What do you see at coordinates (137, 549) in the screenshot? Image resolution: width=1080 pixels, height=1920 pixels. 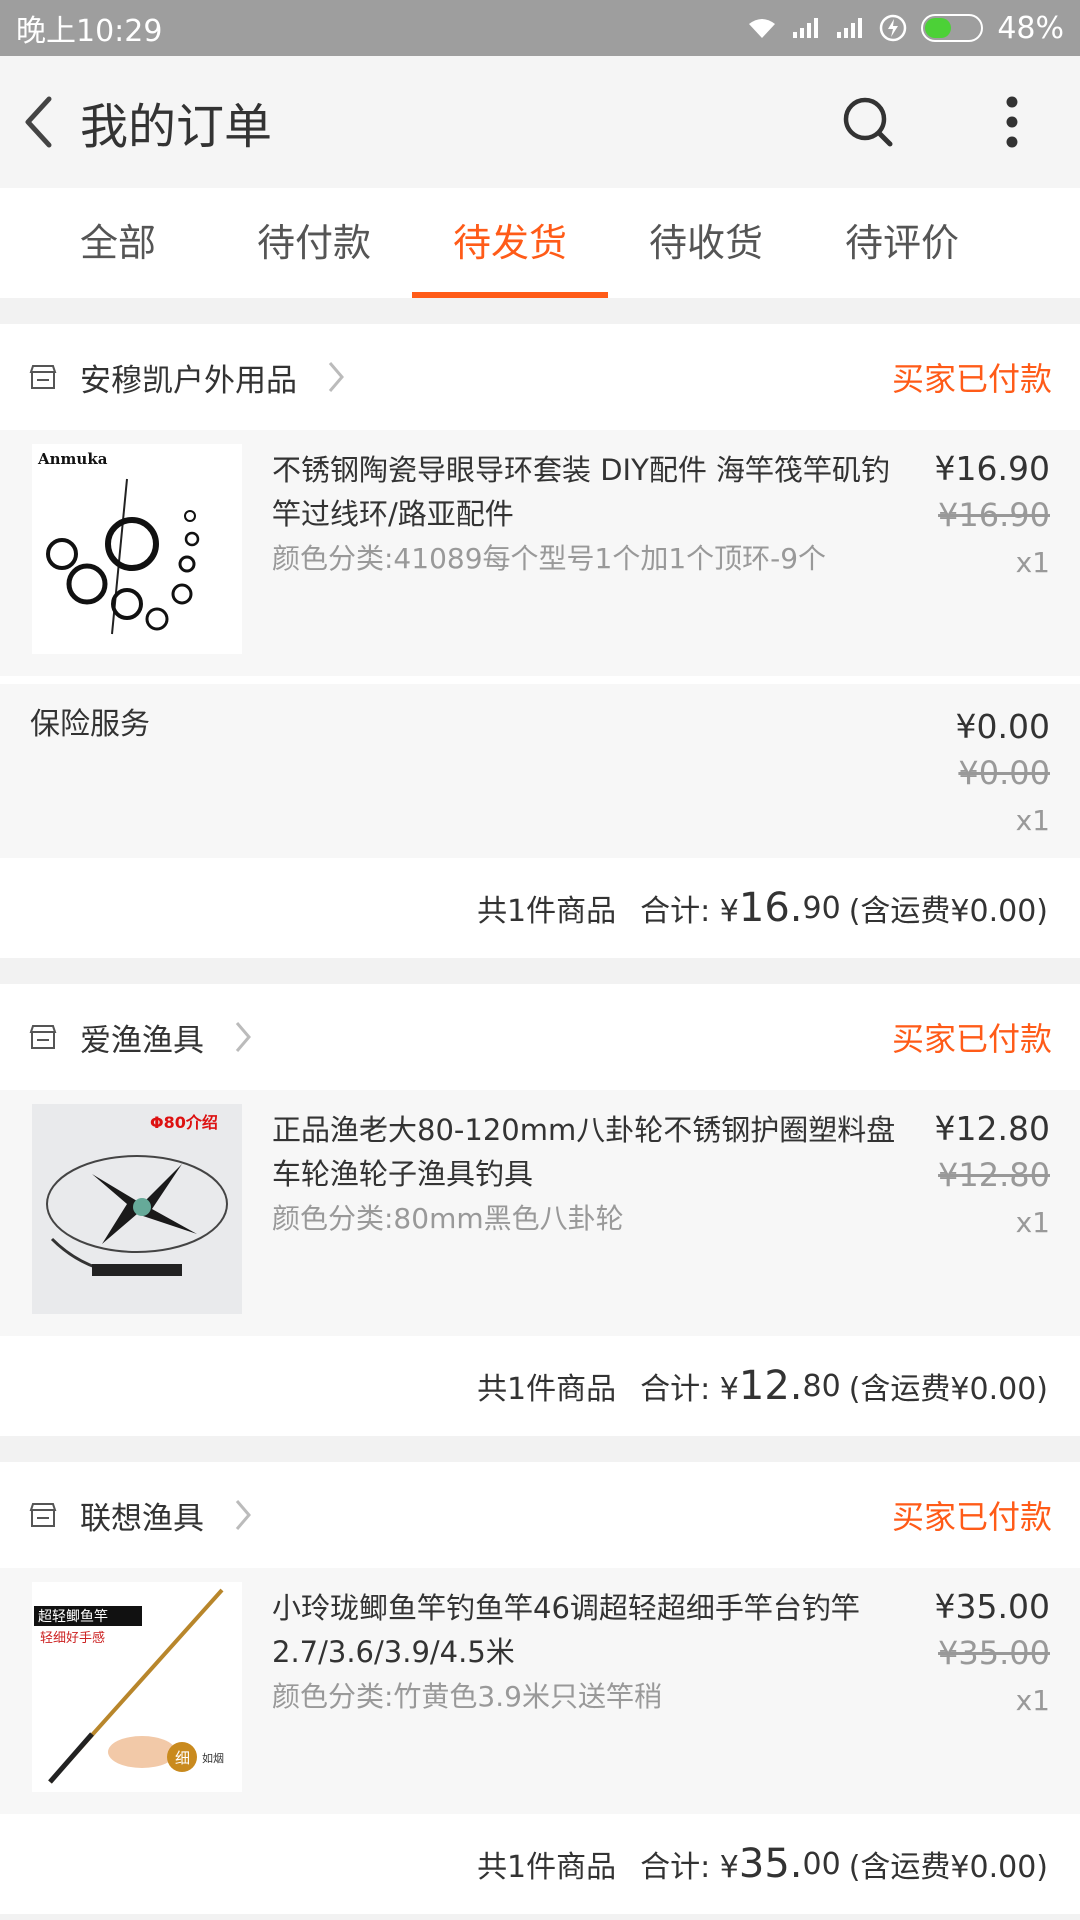 I see `product-image: Anmuka` at bounding box center [137, 549].